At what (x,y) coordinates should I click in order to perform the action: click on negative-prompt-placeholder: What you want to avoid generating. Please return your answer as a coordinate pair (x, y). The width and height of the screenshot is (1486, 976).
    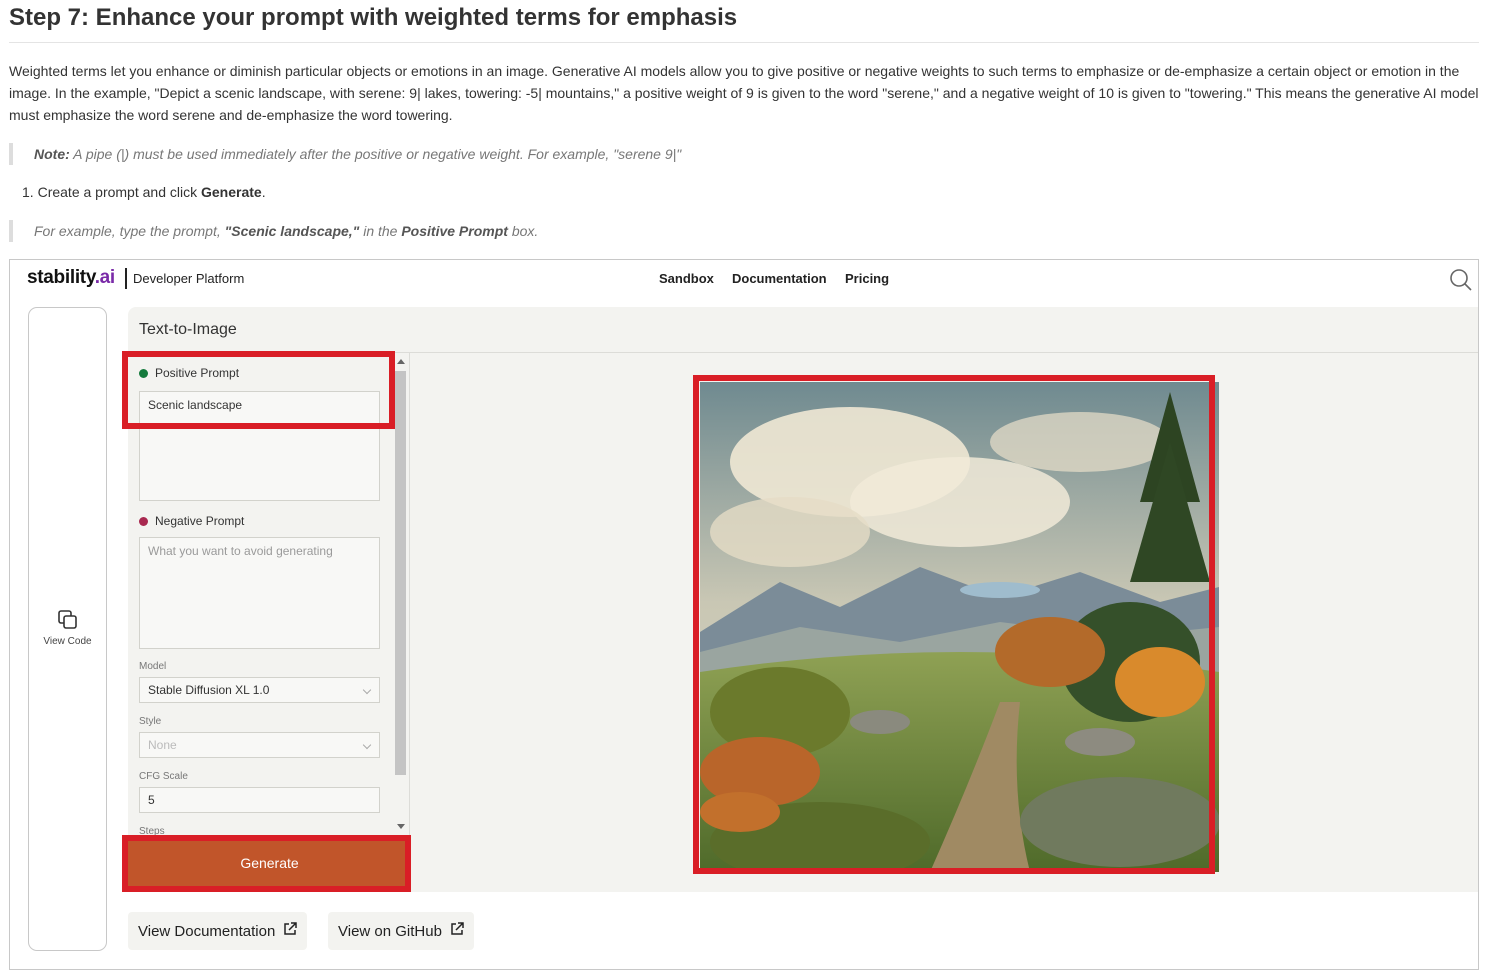
    Looking at the image, I should click on (240, 551).